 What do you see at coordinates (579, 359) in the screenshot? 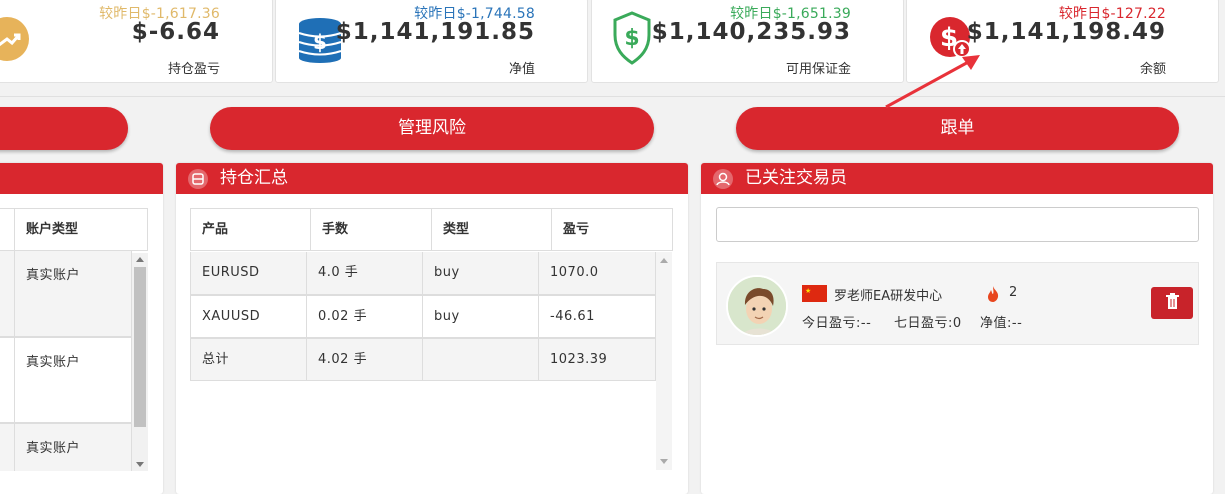
I see `cell-pnl: 1023.39` at bounding box center [579, 359].